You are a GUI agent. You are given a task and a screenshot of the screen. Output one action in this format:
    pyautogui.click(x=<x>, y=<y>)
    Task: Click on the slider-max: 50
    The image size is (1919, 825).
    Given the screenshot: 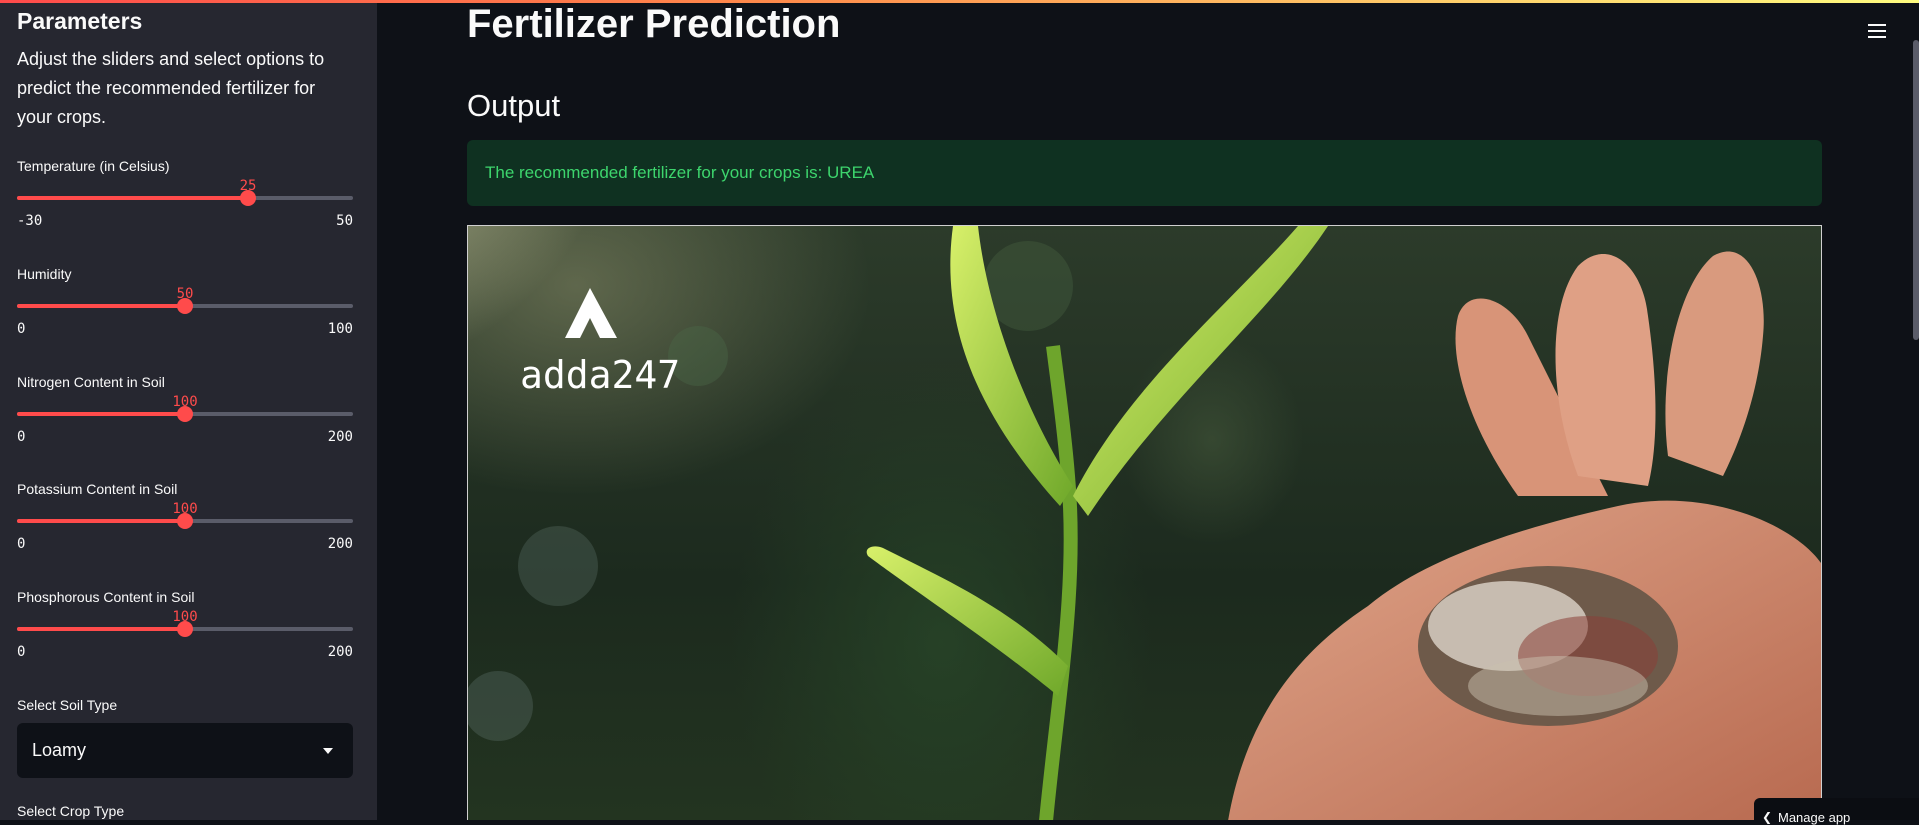 What is the action you would take?
    pyautogui.click(x=344, y=221)
    